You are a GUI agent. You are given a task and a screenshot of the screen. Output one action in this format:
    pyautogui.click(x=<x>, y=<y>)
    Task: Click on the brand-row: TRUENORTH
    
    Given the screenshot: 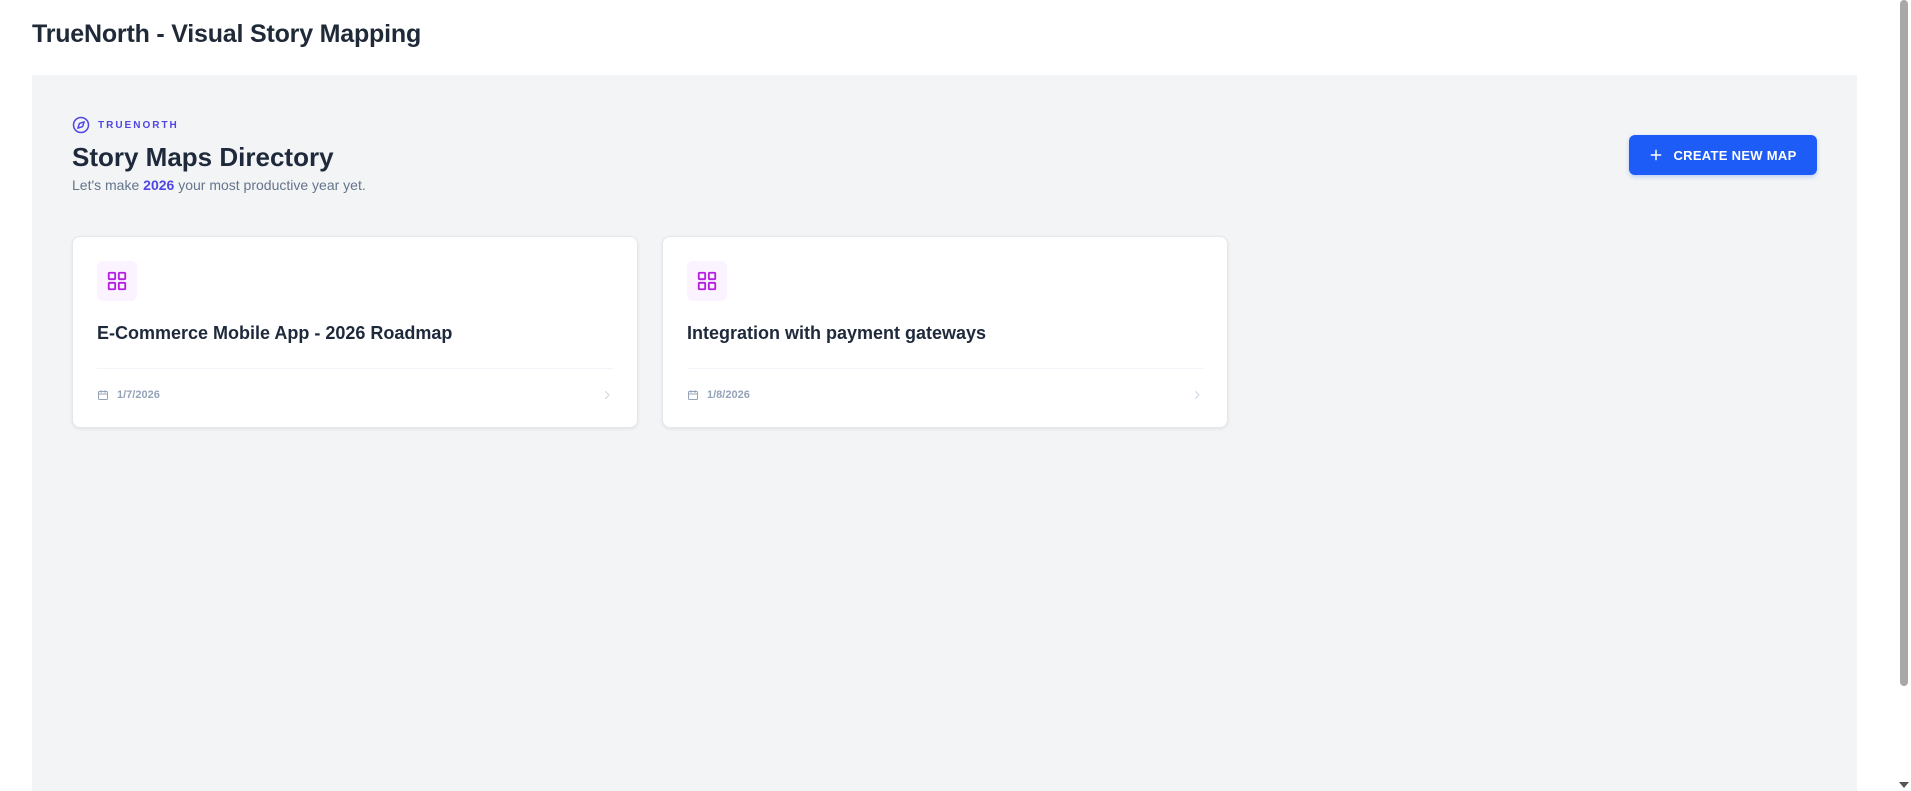 What is the action you would take?
    pyautogui.click(x=125, y=125)
    